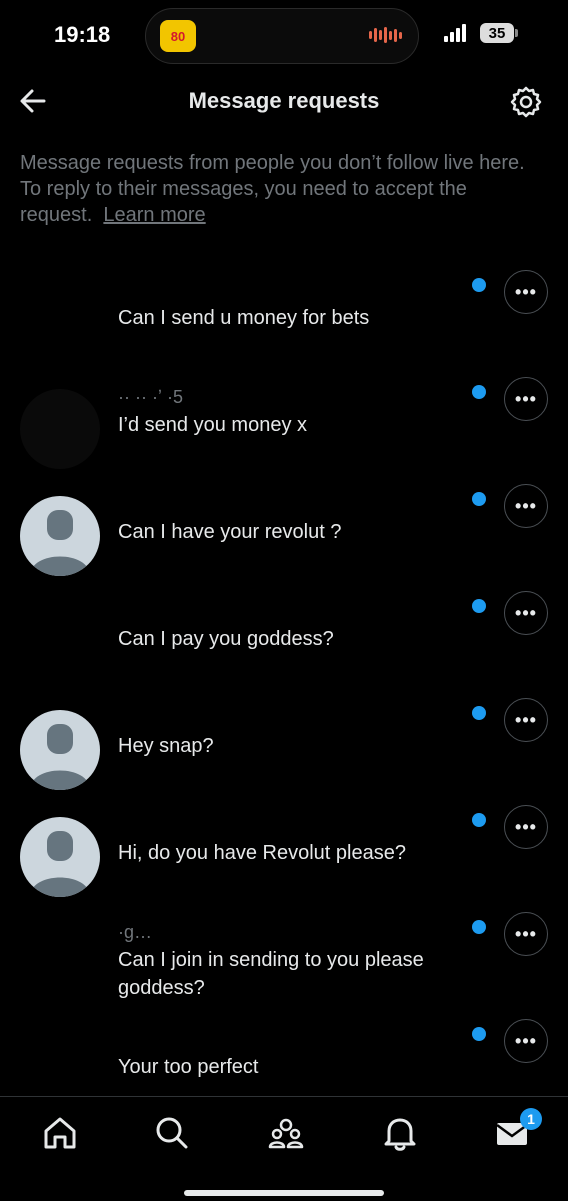 The height and width of the screenshot is (1201, 568). What do you see at coordinates (212, 425) in the screenshot?
I see `message-preview: I’d send you money x` at bounding box center [212, 425].